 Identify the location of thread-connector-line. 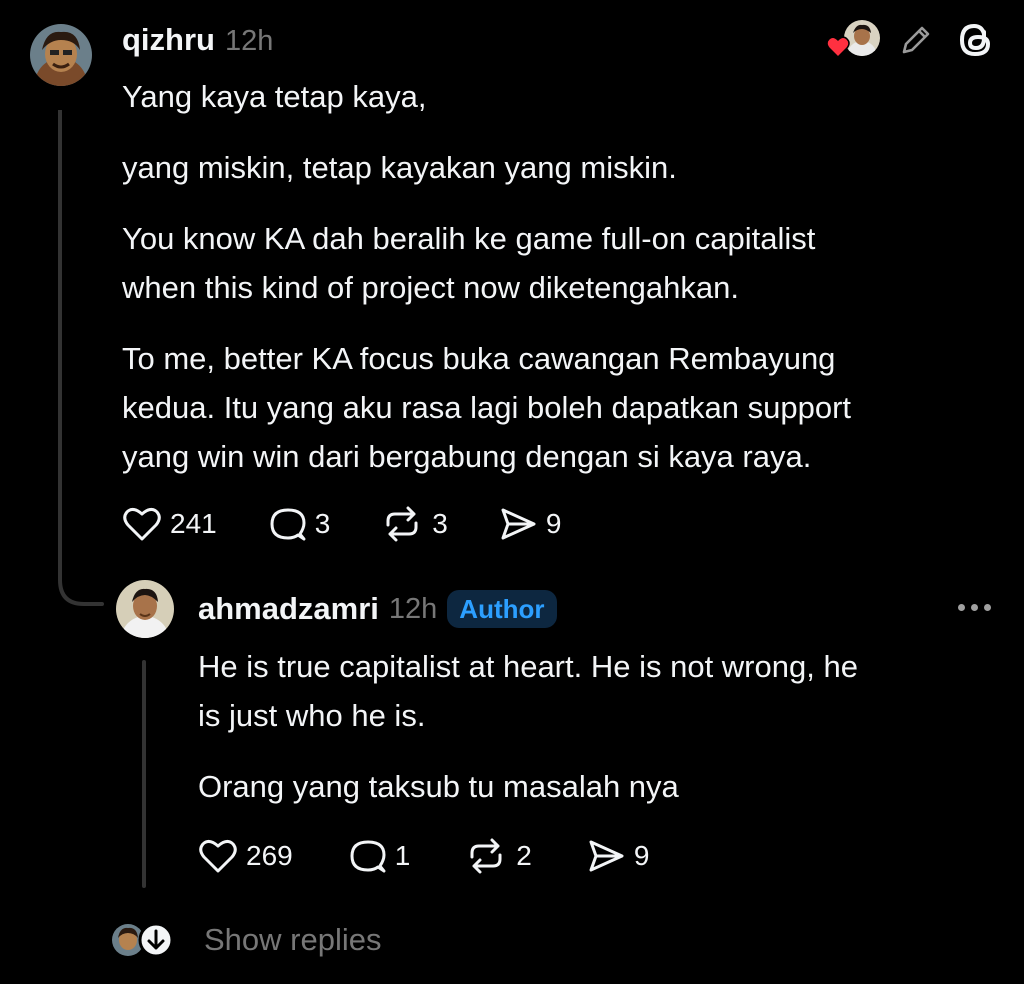
(81, 358).